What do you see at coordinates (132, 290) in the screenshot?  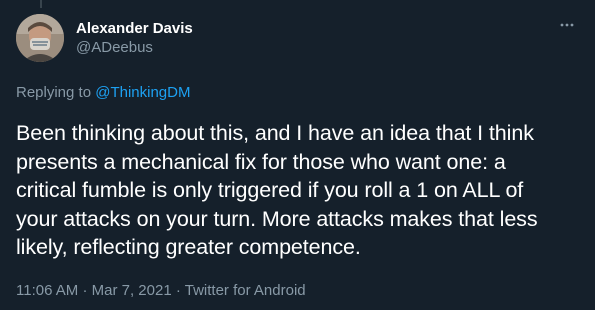 I see `tweet-date: Mar 7, 2021` at bounding box center [132, 290].